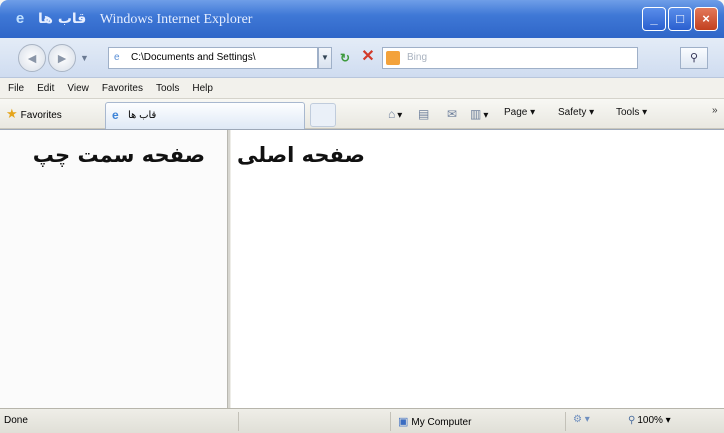  I want to click on window-title: قاب ها Windows Internet Explorer, so click(145, 19).